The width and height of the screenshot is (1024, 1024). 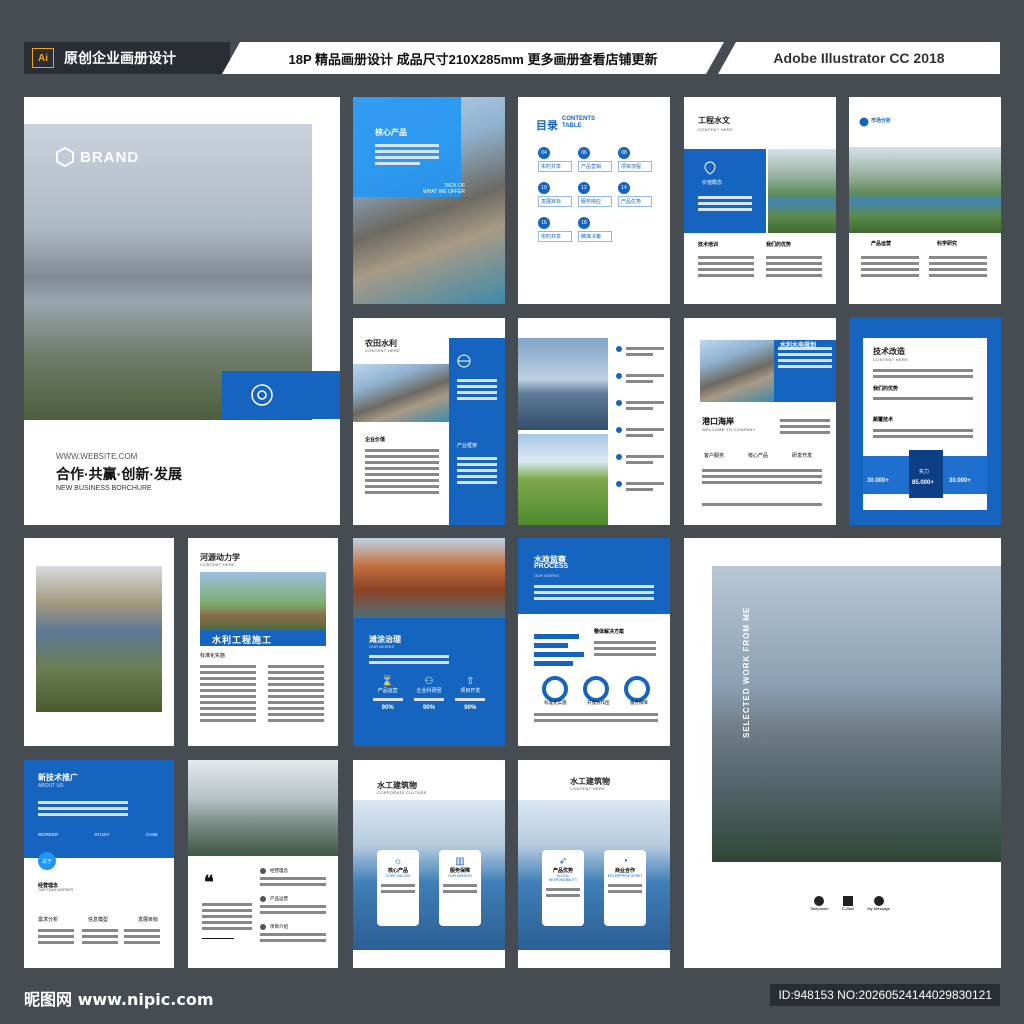 I want to click on card-advantage: ➶ 产品优势 SOCIAL RESPONSIBILITY, so click(x=563, y=888).